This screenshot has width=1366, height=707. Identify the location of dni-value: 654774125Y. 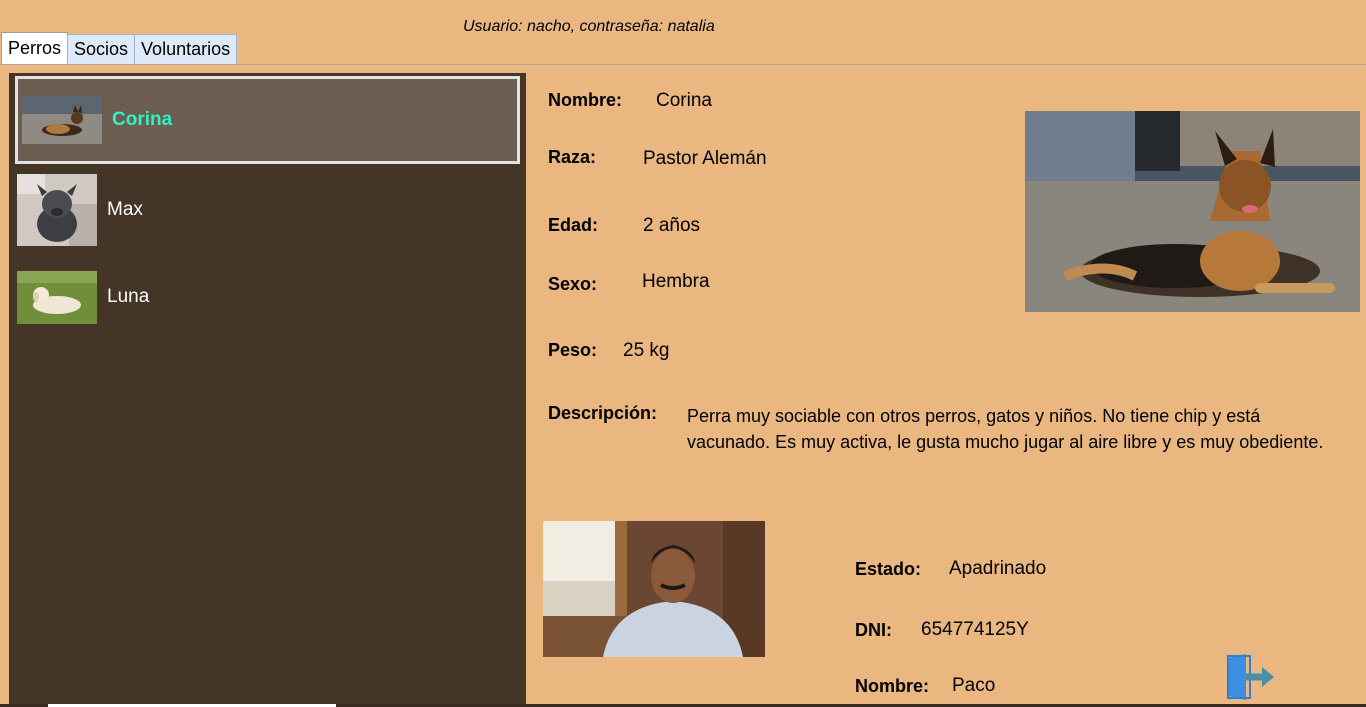
(975, 629).